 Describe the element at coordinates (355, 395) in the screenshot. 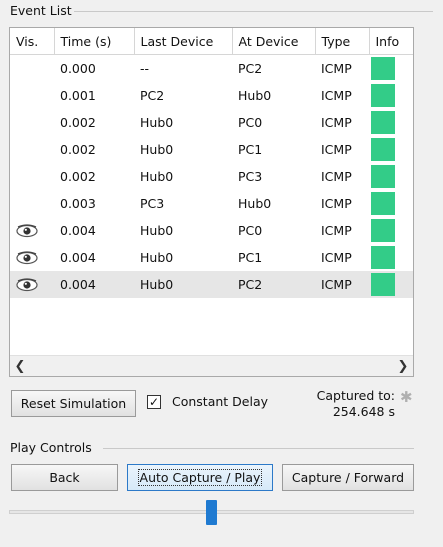

I see `captured-to-label: Captured to:` at that location.